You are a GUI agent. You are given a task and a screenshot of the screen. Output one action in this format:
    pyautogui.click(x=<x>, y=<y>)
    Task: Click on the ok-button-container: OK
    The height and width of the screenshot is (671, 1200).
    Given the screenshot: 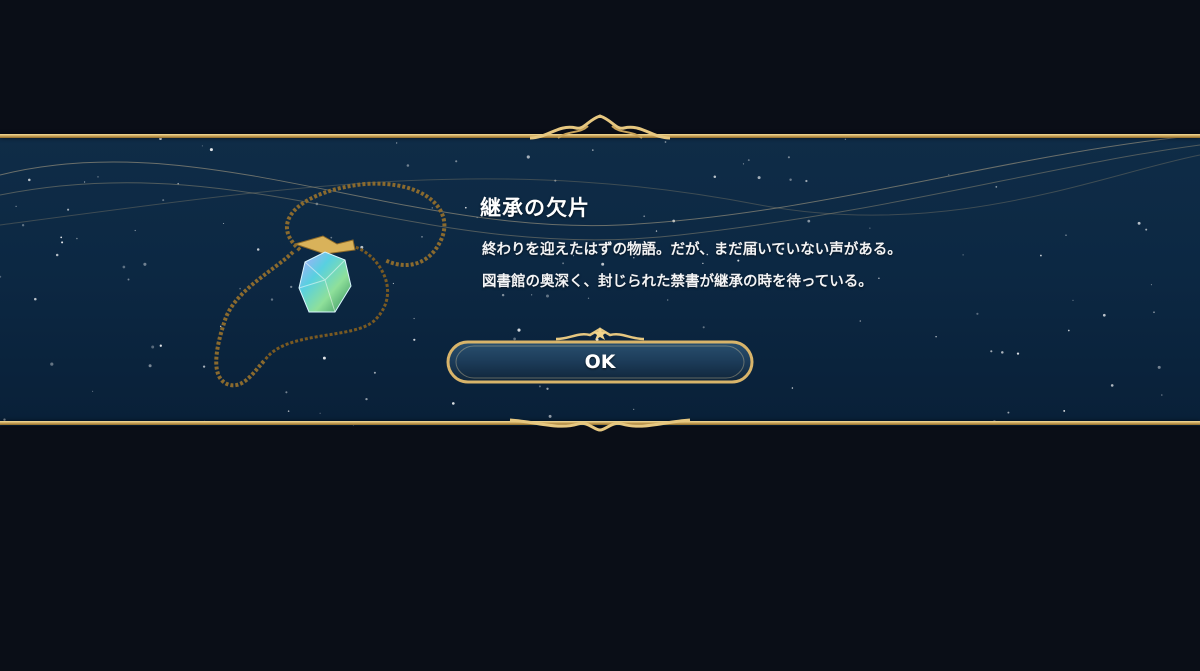 What is the action you would take?
    pyautogui.click(x=600, y=356)
    